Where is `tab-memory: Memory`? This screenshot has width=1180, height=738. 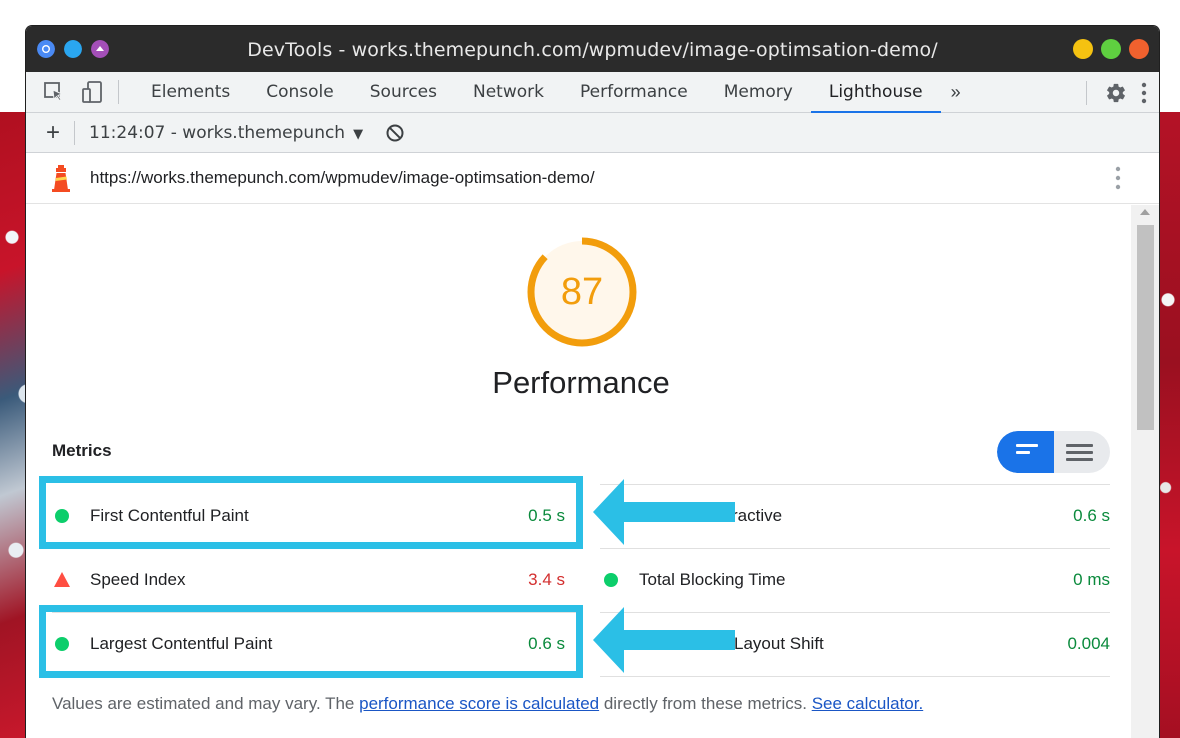 tab-memory: Memory is located at coordinates (758, 92).